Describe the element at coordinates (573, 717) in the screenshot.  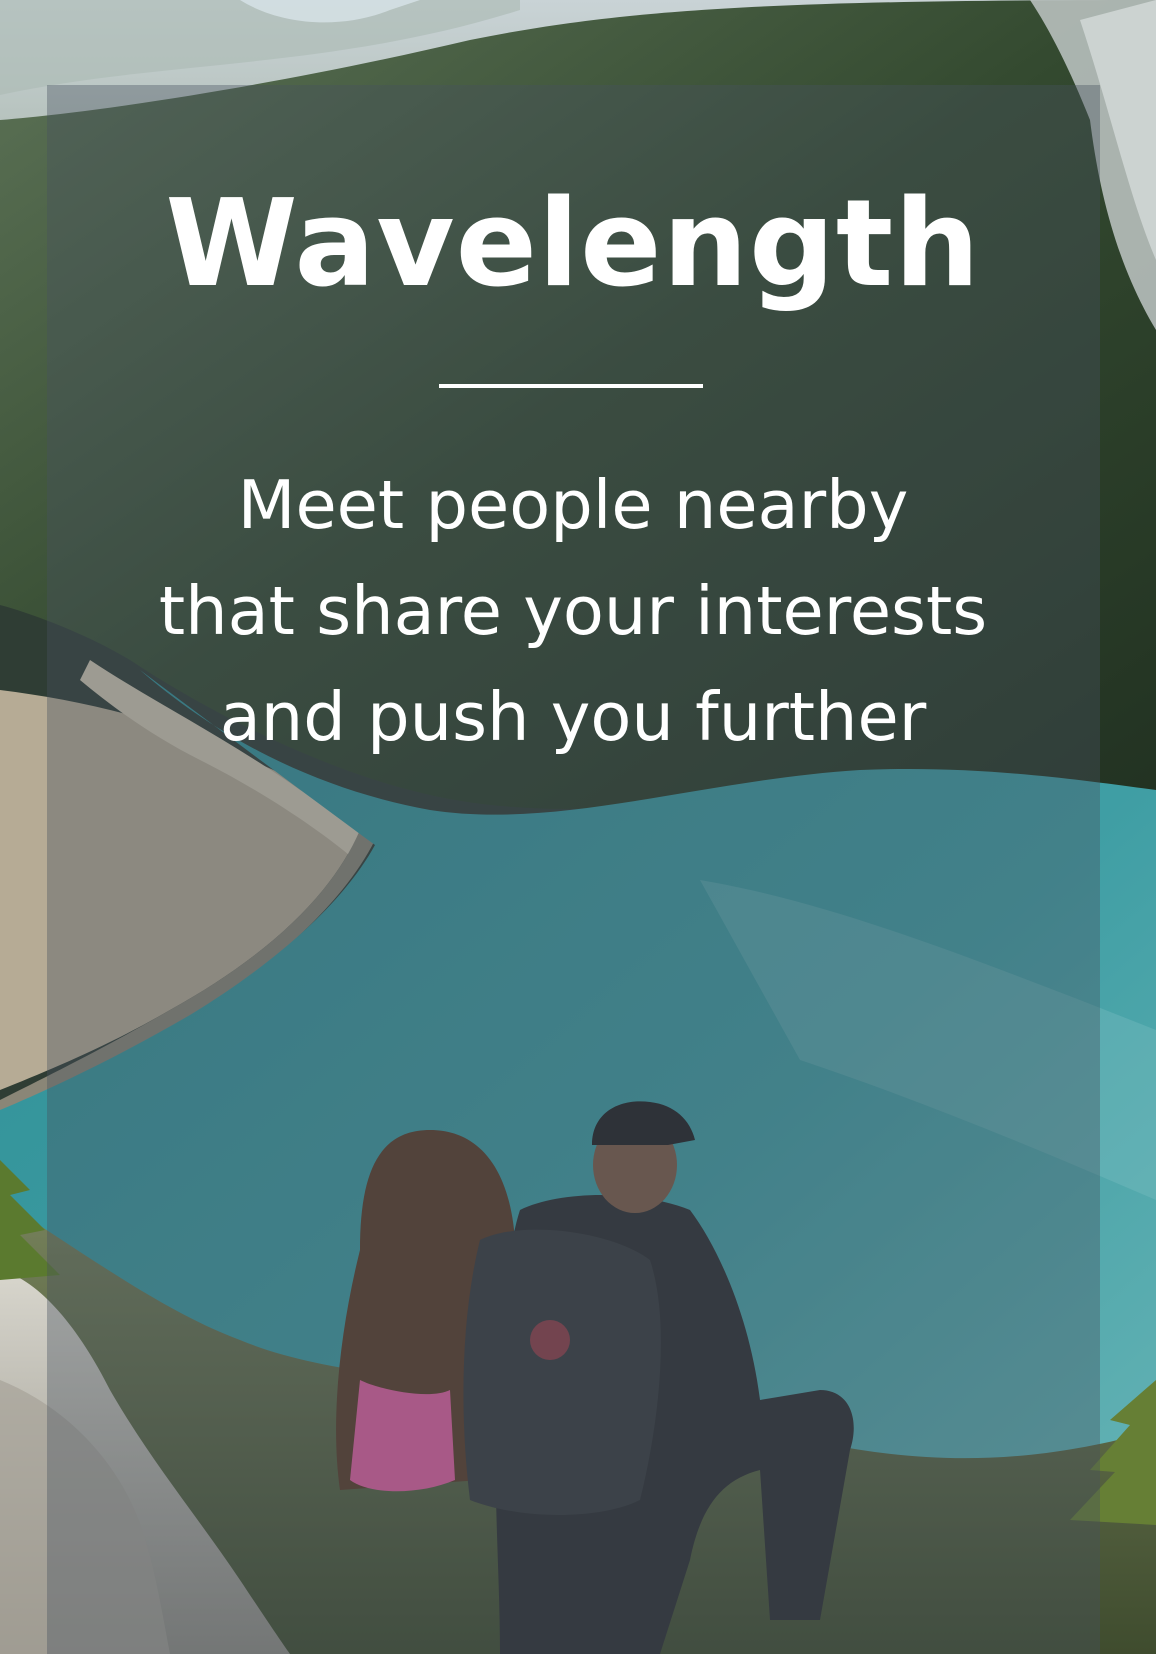
I see `tagline-line: and push you further` at that location.